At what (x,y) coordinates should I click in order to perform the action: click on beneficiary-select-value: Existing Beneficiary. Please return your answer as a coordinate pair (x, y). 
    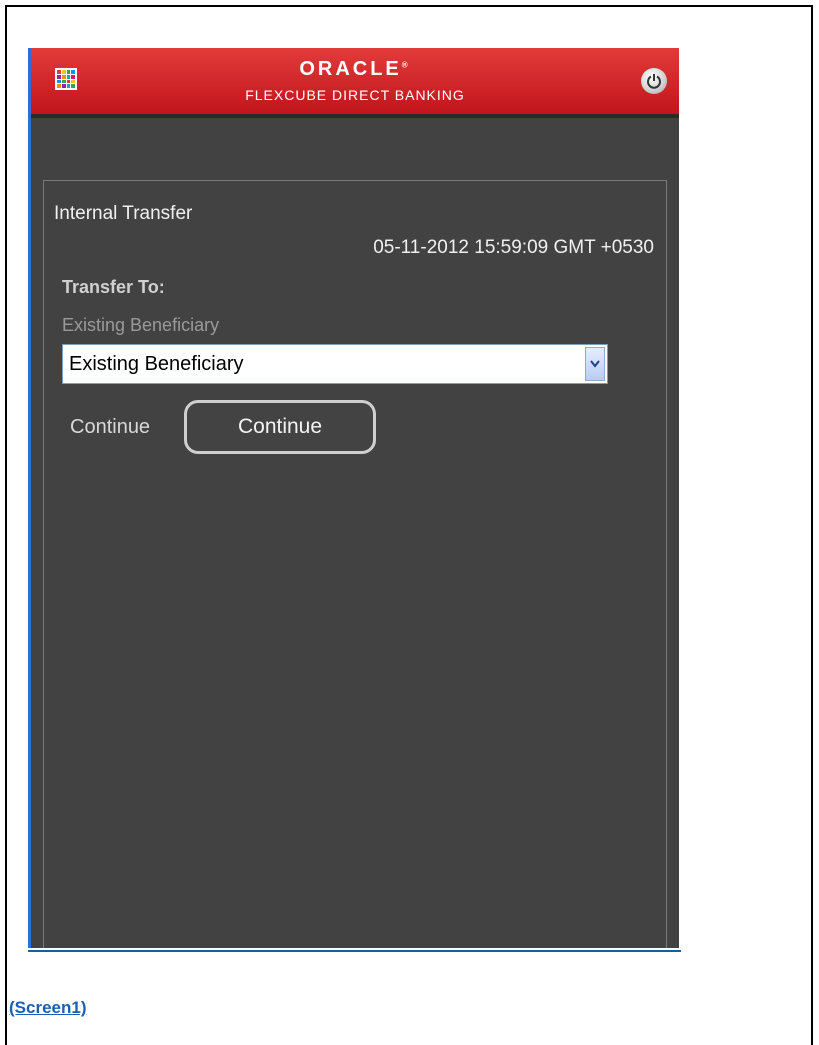
    Looking at the image, I should click on (156, 364).